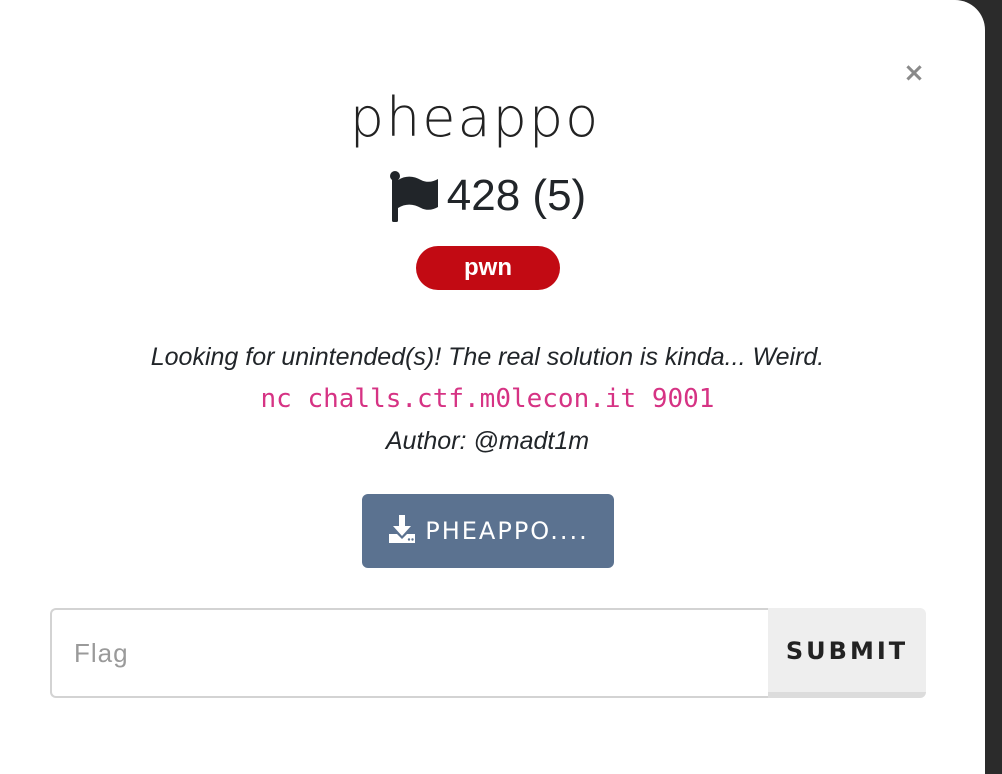  Describe the element at coordinates (487, 399) in the screenshot. I see `connection-command: nc challs.ctf.m0lecon.it 9001` at that location.